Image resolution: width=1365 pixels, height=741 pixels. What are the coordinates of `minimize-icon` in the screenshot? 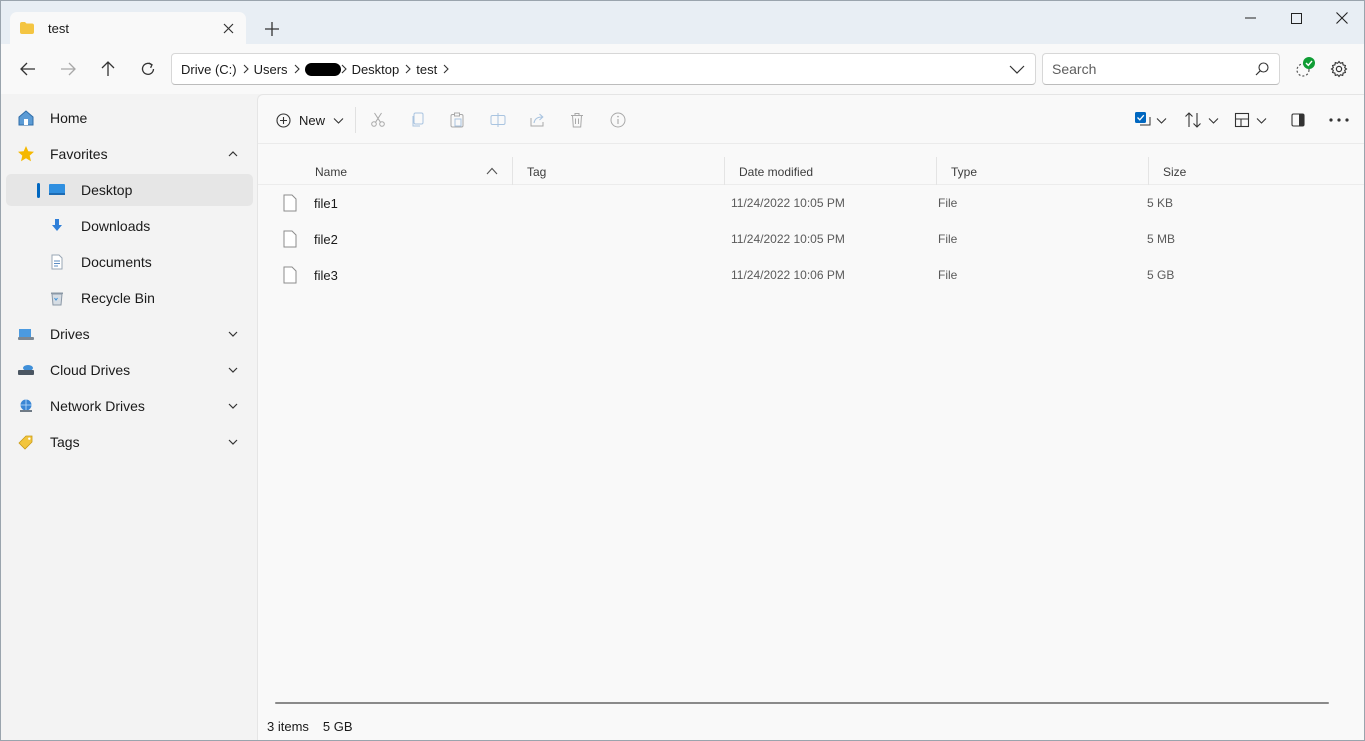 It's located at (1250, 18).